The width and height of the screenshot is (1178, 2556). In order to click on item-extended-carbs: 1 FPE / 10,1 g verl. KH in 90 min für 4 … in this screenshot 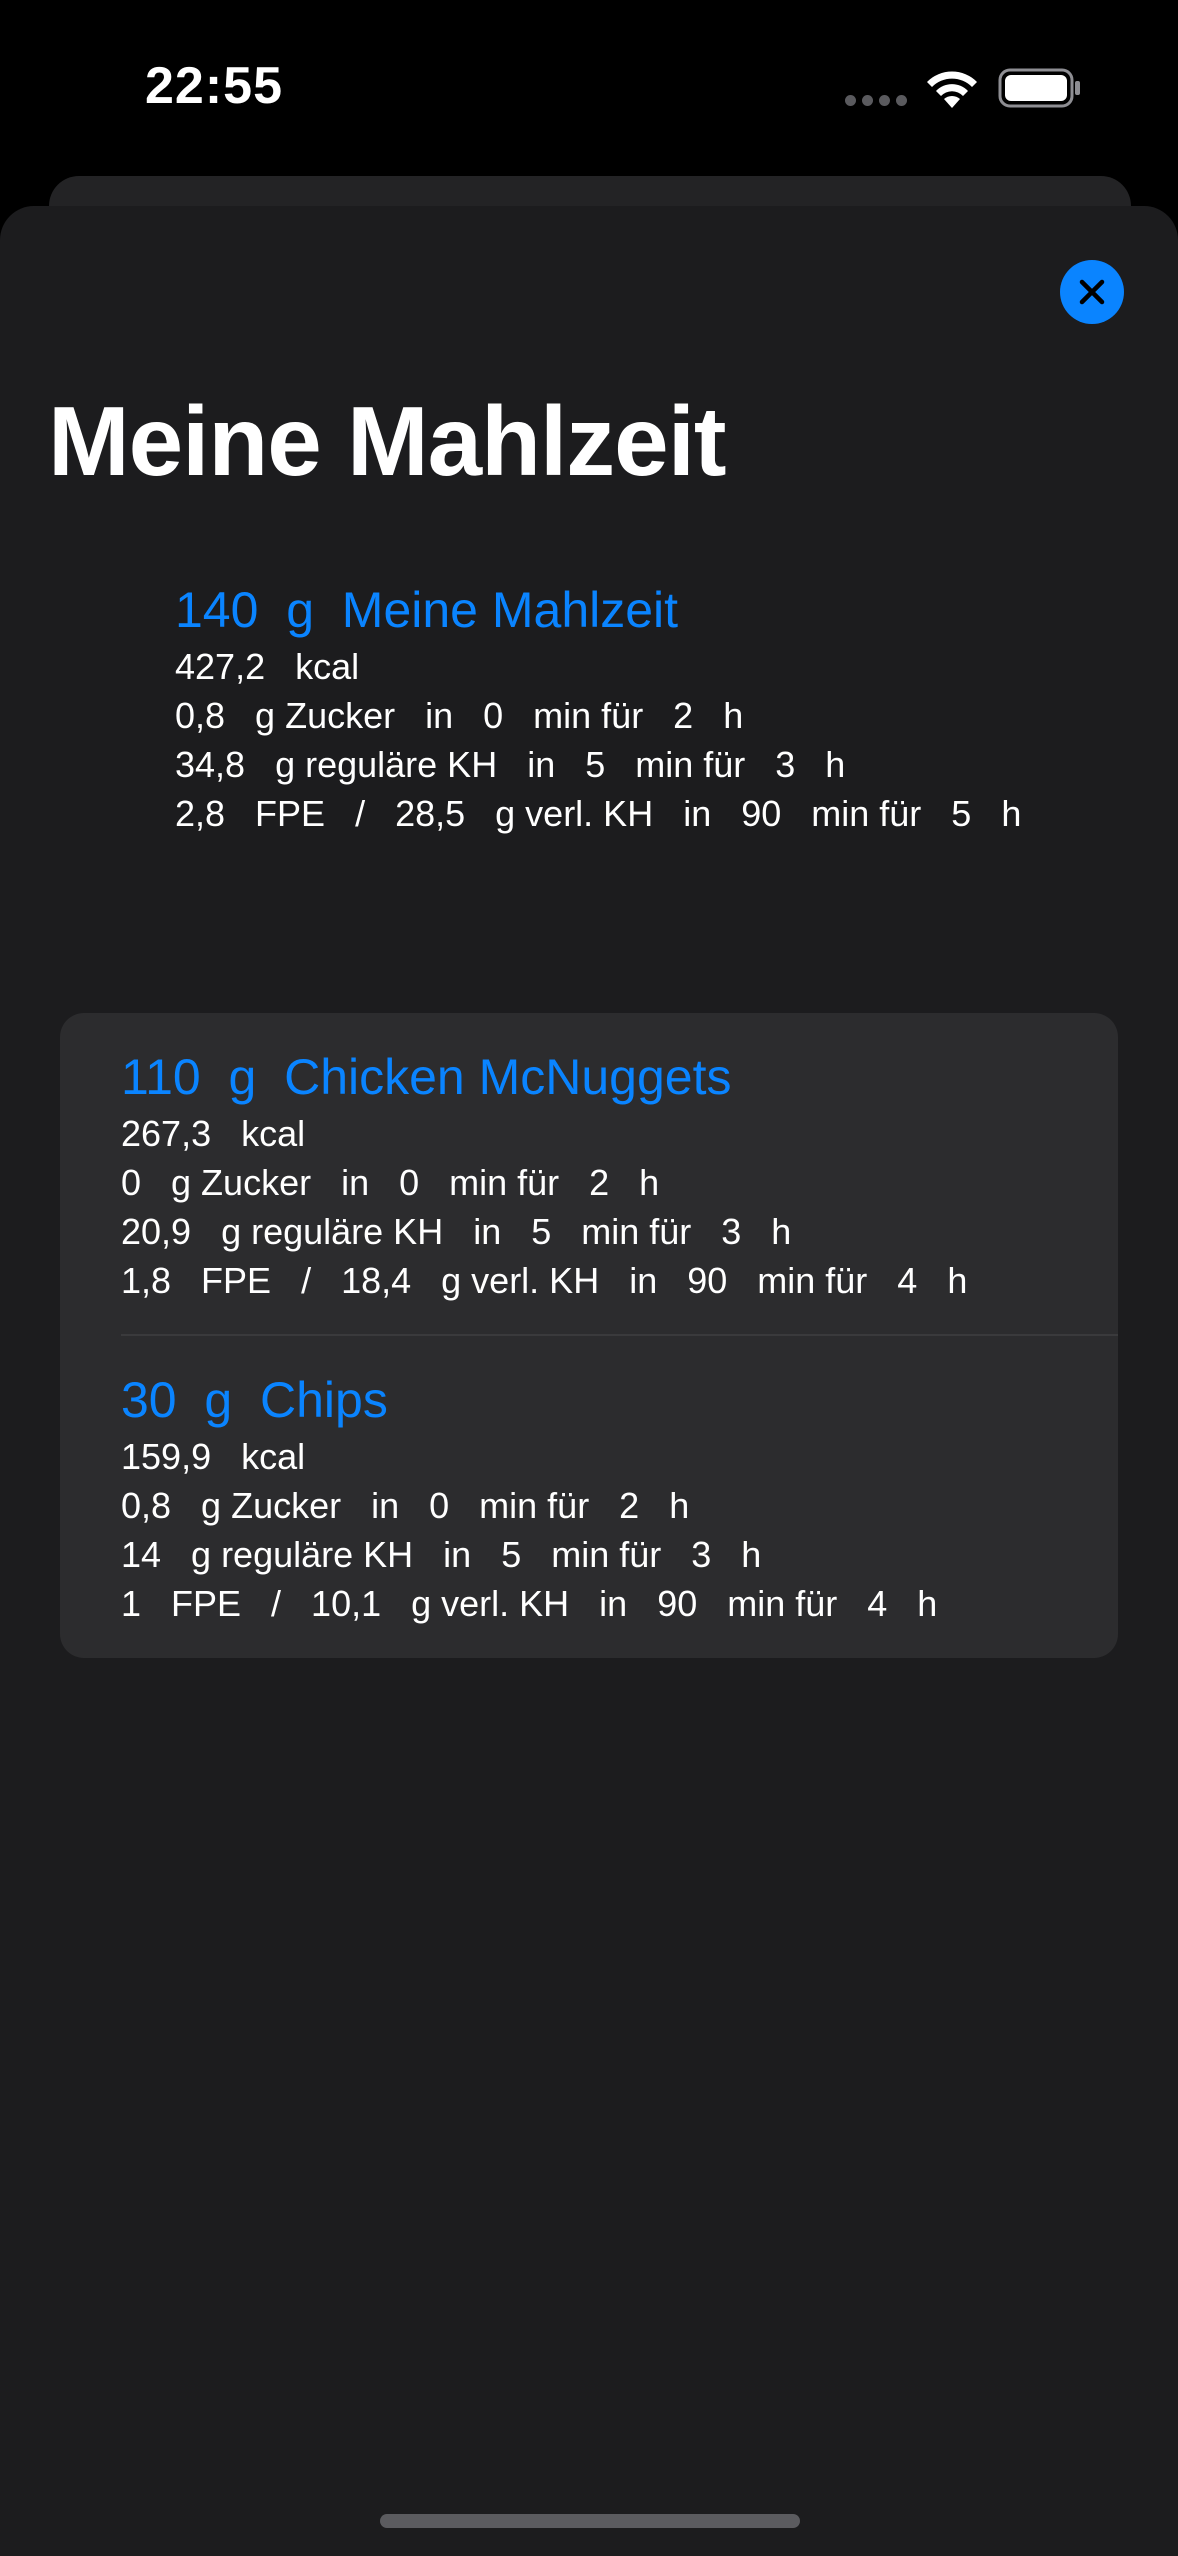, I will do `click(529, 1603)`.